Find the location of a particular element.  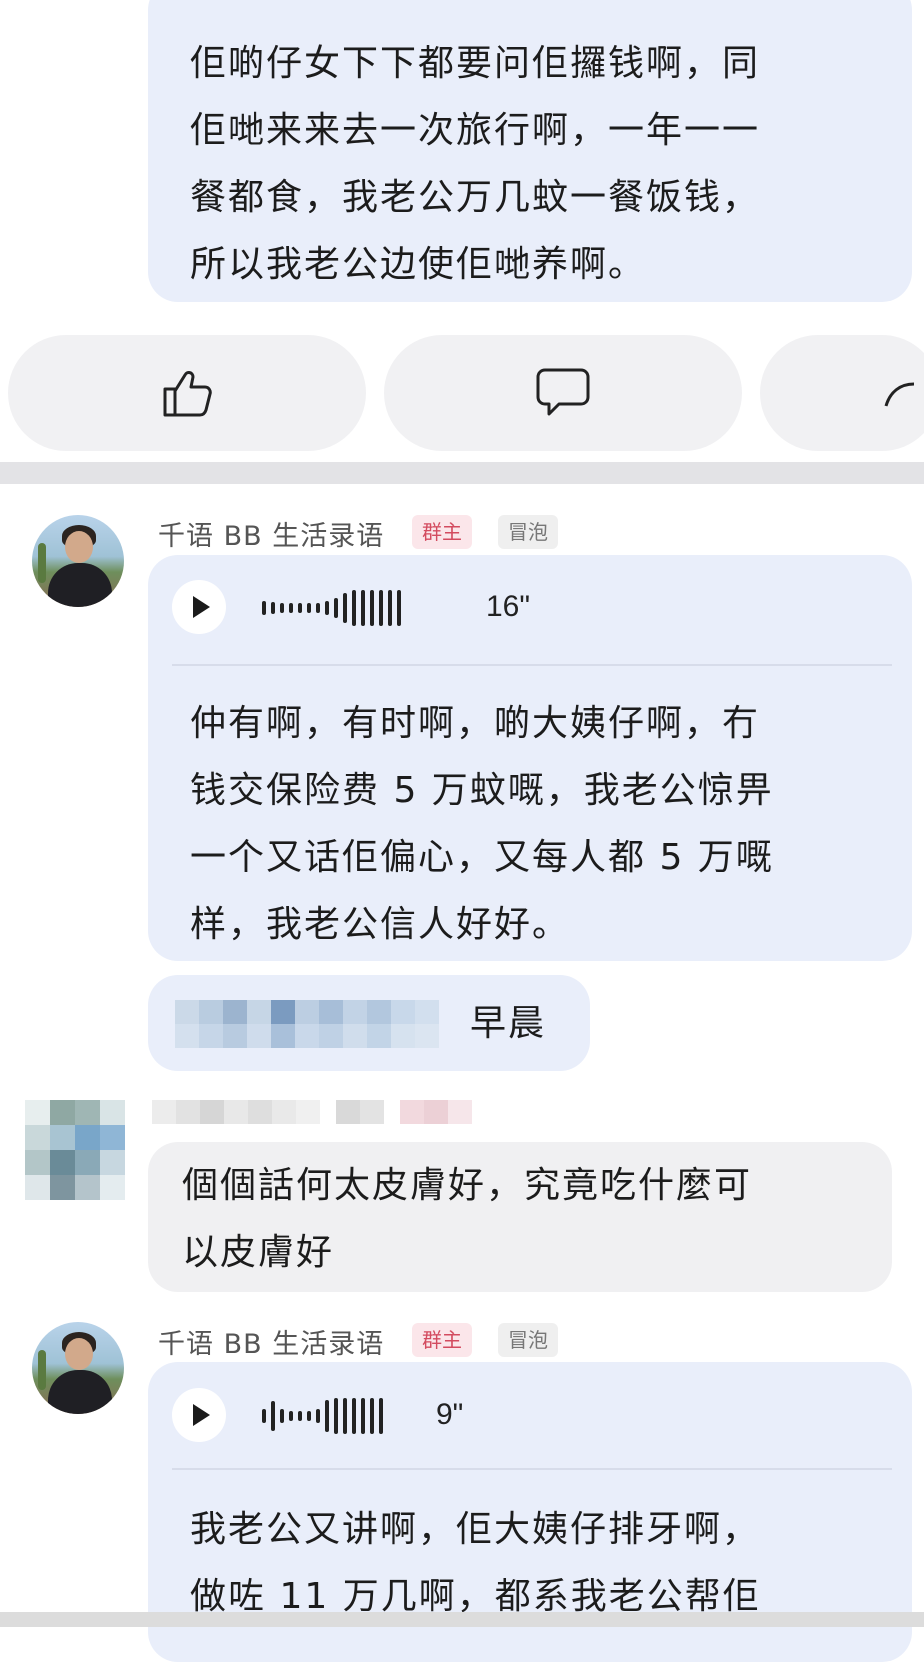

comment-icon is located at coordinates (563, 392).